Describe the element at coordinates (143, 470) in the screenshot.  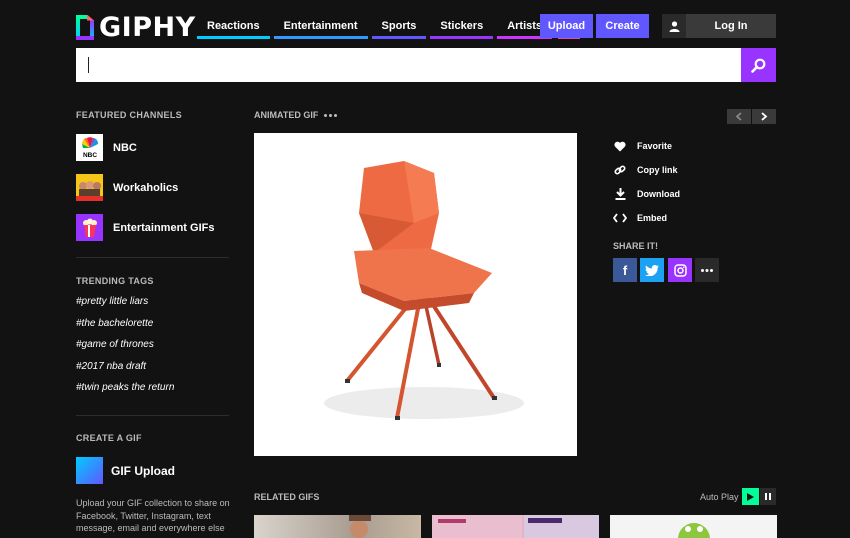
I see `gif-upload-label: GIF Upload` at that location.